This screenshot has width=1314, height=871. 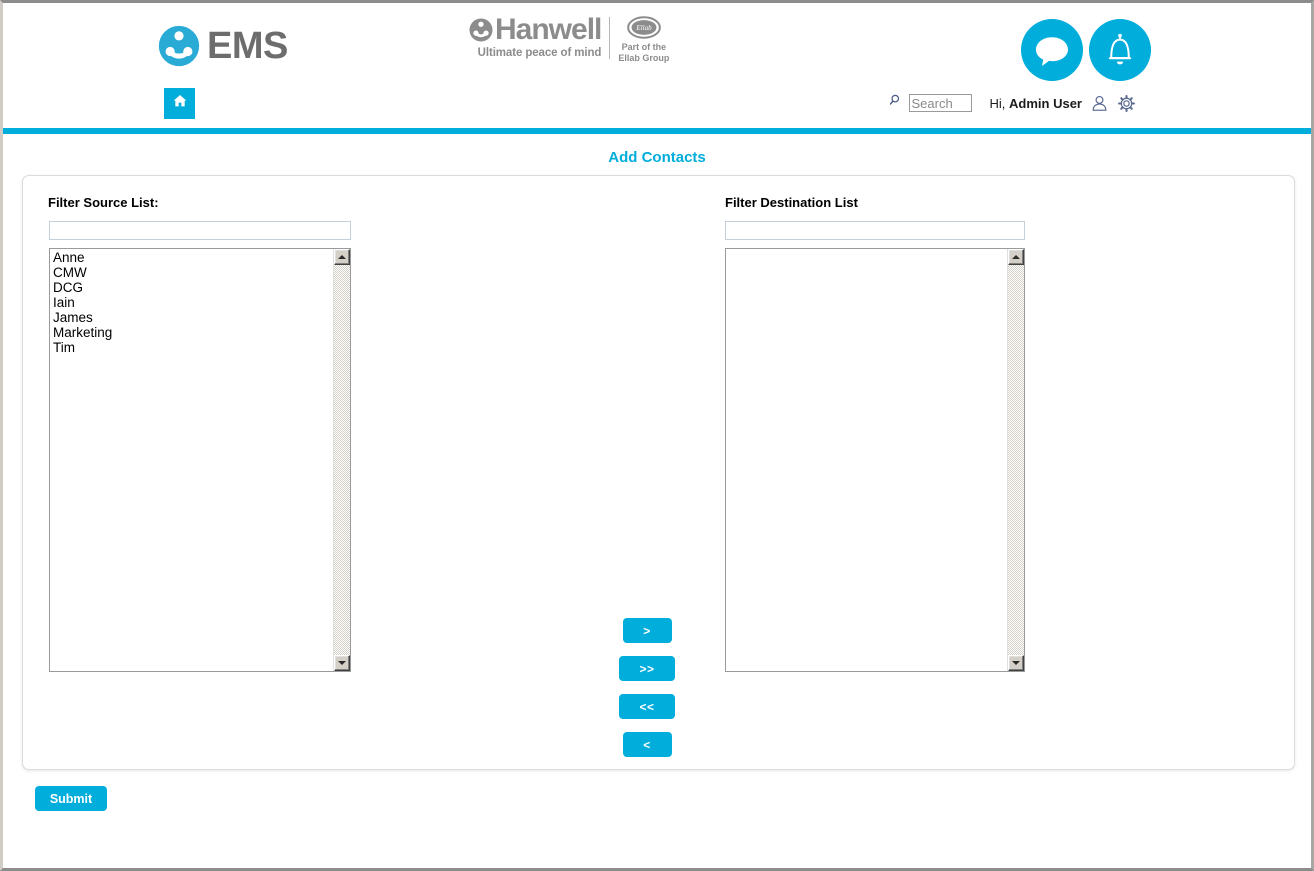 I want to click on page-title: Add Contacts, so click(x=657, y=157).